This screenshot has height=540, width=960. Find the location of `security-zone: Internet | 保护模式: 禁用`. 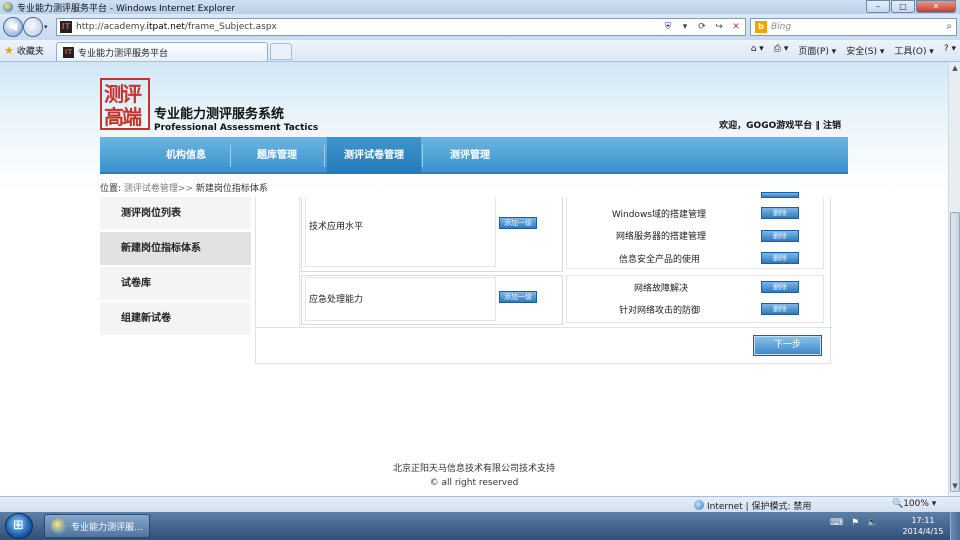

security-zone: Internet | 保护模式: 禁用 is located at coordinates (752, 505).